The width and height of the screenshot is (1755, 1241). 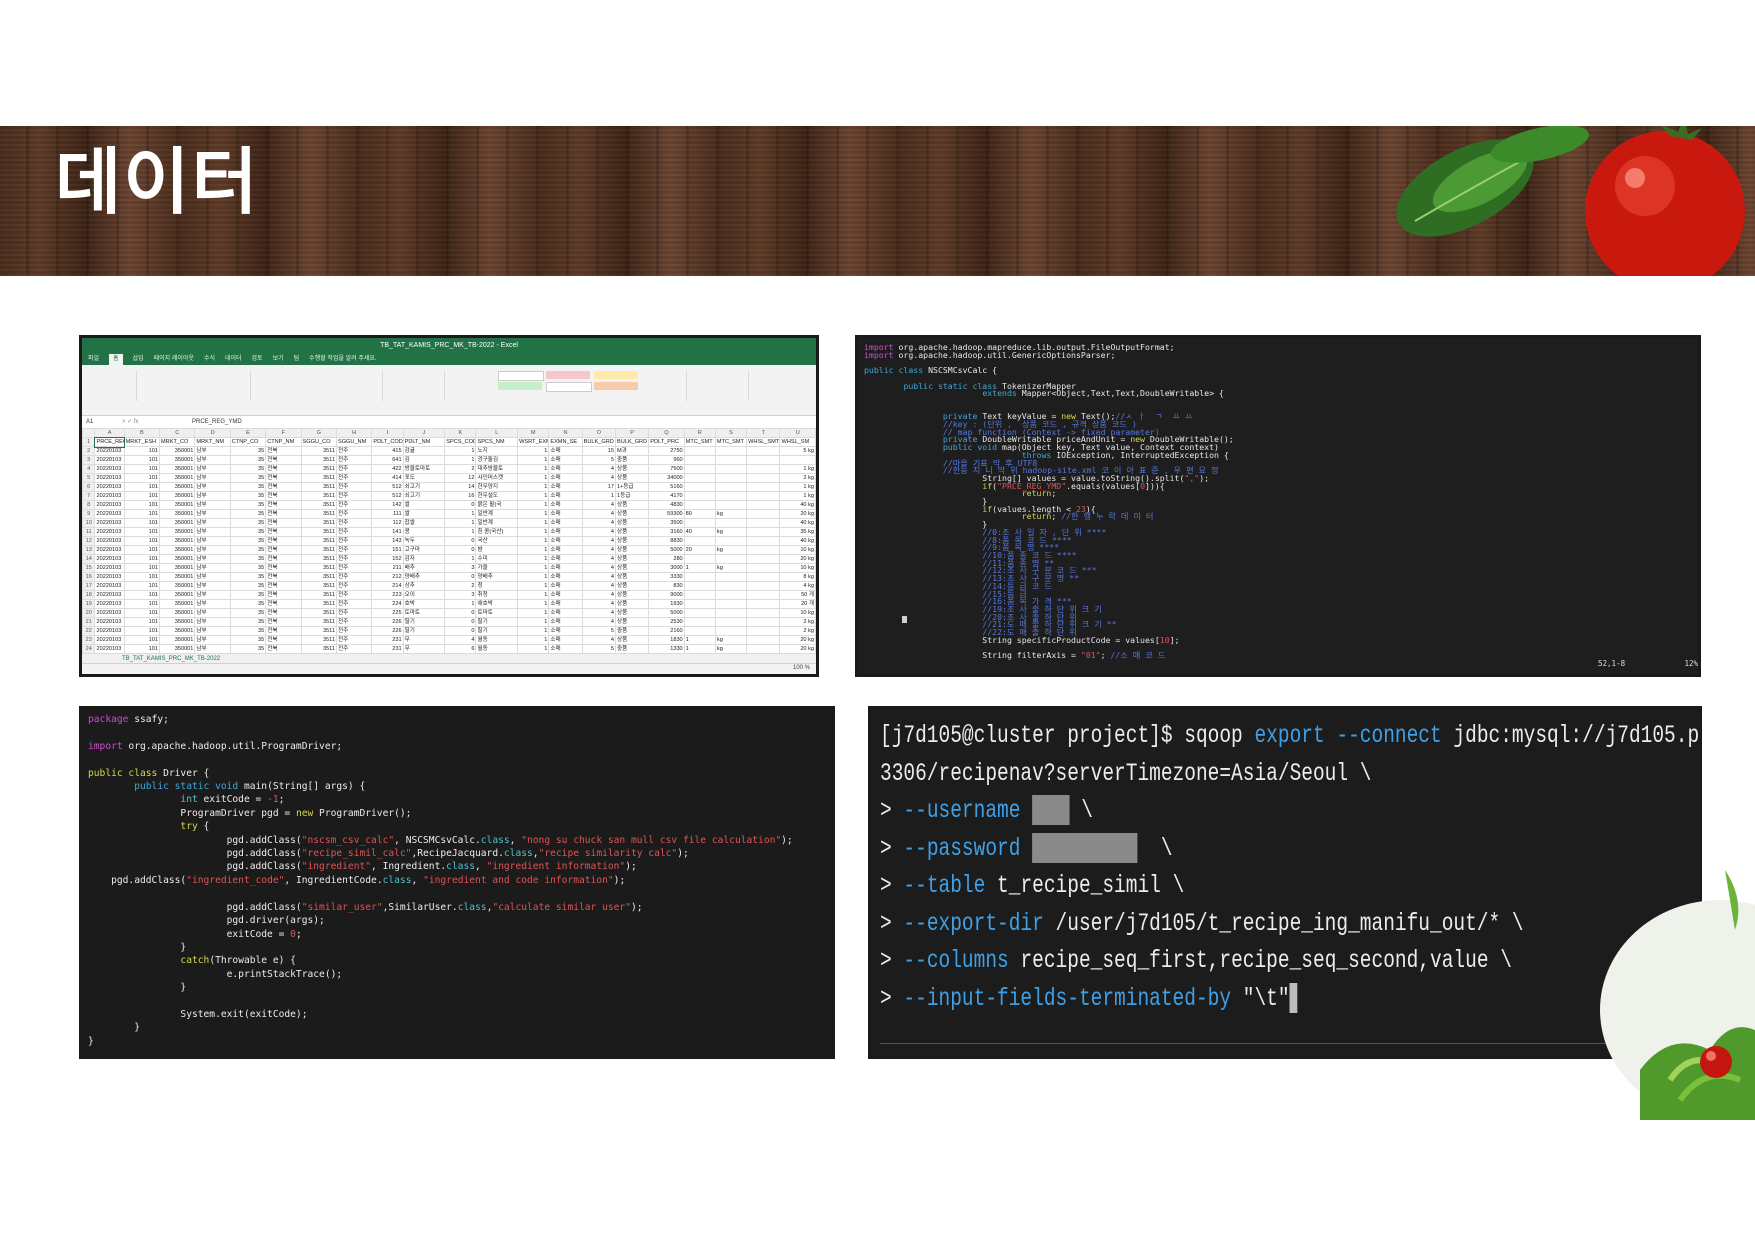 What do you see at coordinates (317, 386) in the screenshot?
I see `alignment-group` at bounding box center [317, 386].